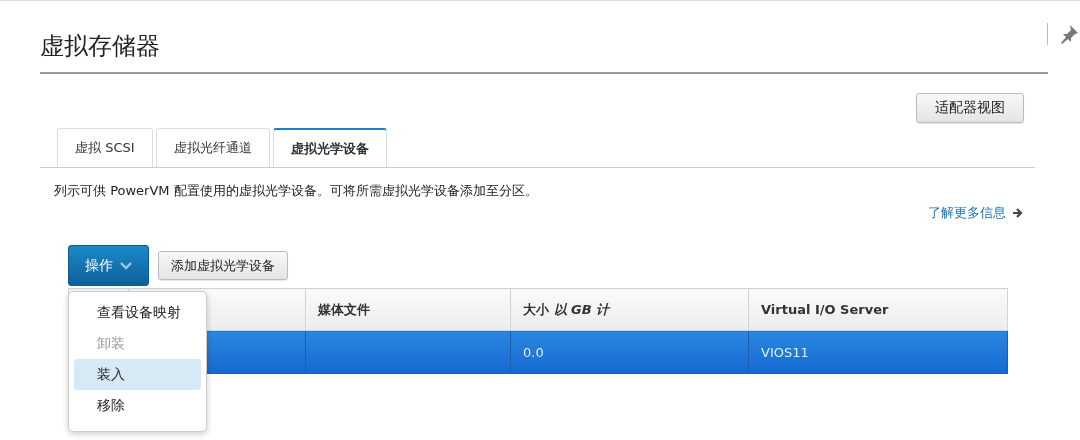 This screenshot has height=440, width=1080. Describe the element at coordinates (1069, 34) in the screenshot. I see `pin-icon` at that location.